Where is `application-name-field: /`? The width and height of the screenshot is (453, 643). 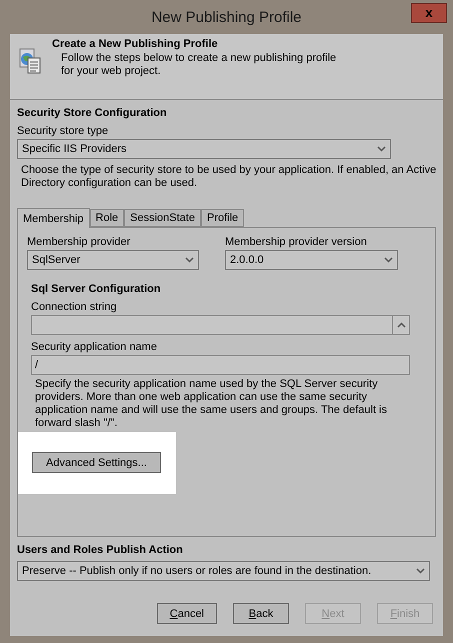
application-name-field: / is located at coordinates (220, 365).